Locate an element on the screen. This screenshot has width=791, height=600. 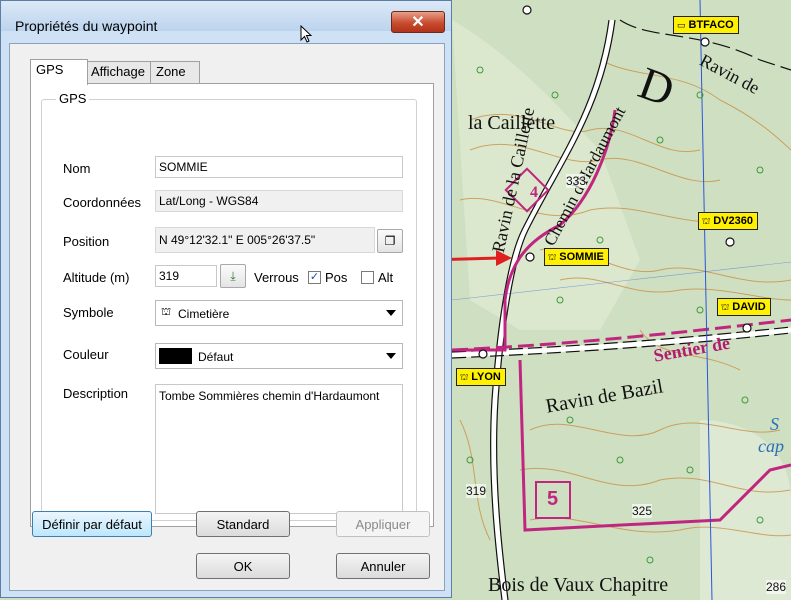
group-title: GPS is located at coordinates (73, 98).